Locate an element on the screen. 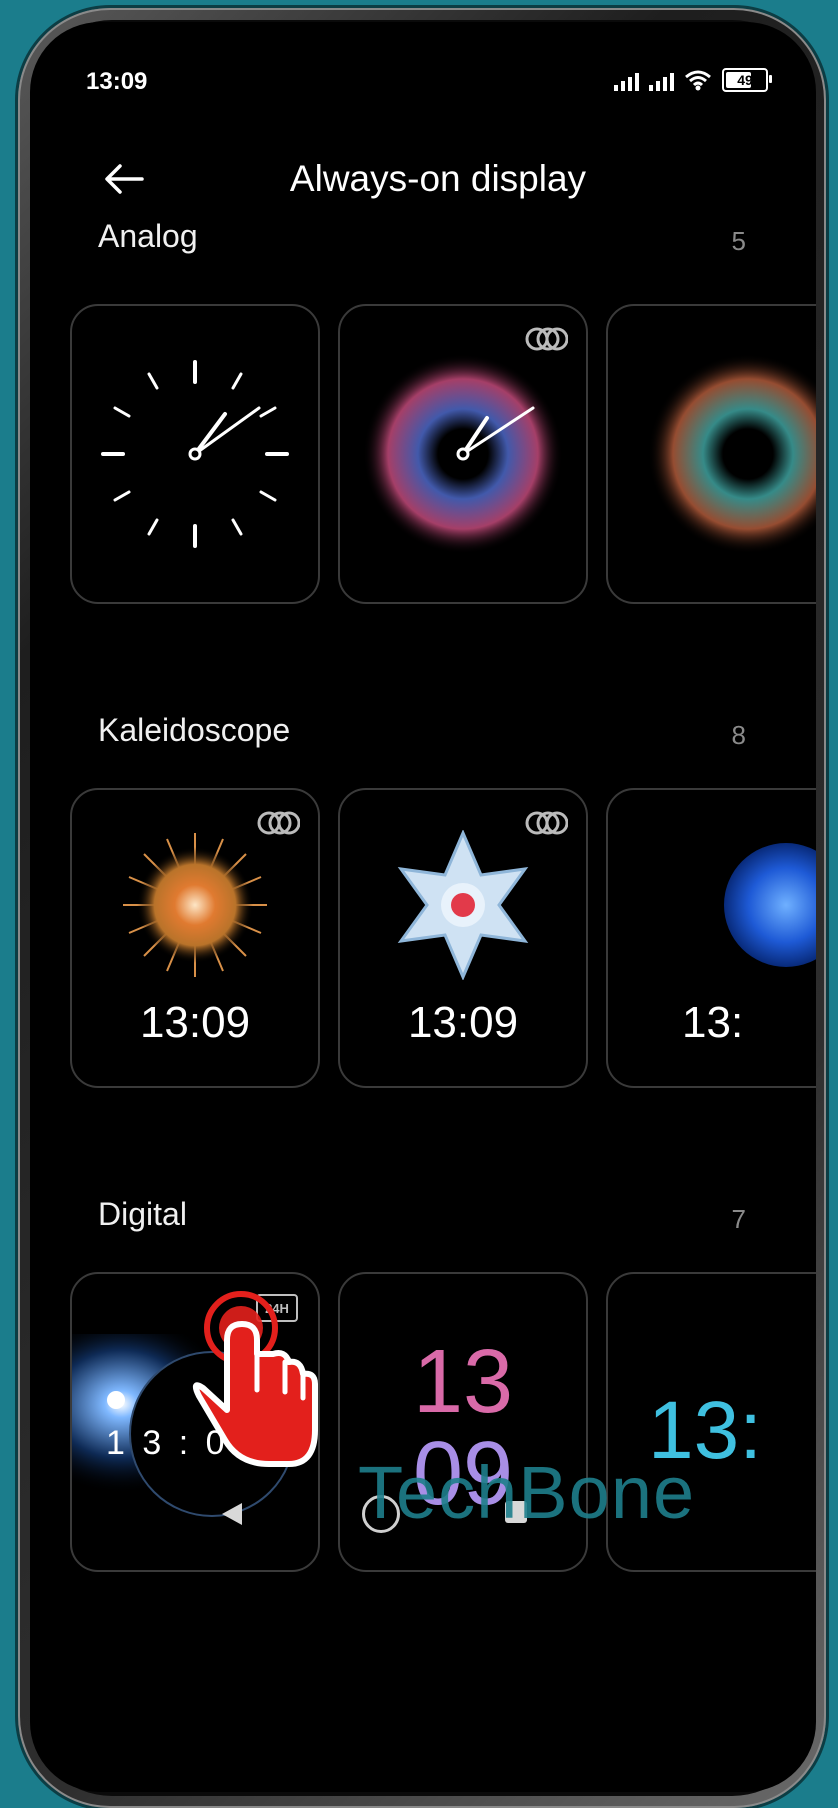 The width and height of the screenshot is (838, 1808). section-count: 7 is located at coordinates (738, 1219).